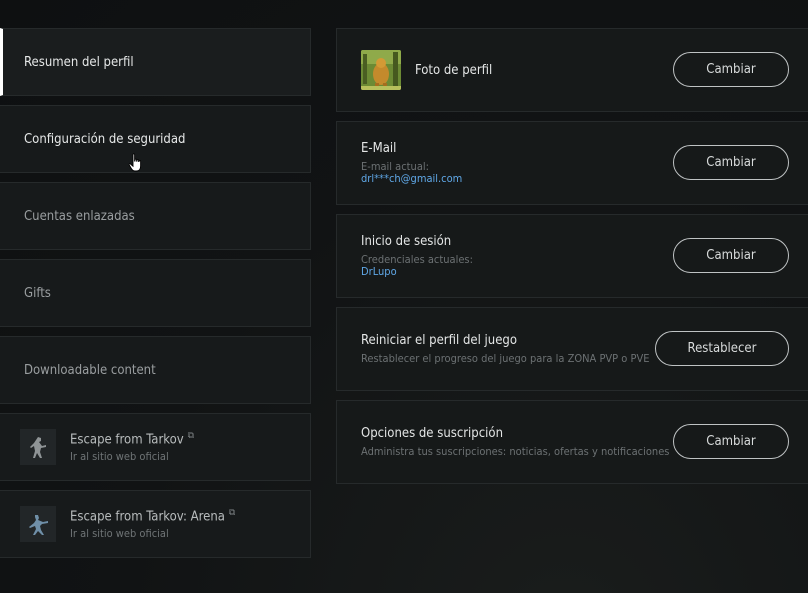 Image resolution: width=808 pixels, height=593 pixels. Describe the element at coordinates (135, 162) in the screenshot. I see `hand-cursor-icon` at that location.